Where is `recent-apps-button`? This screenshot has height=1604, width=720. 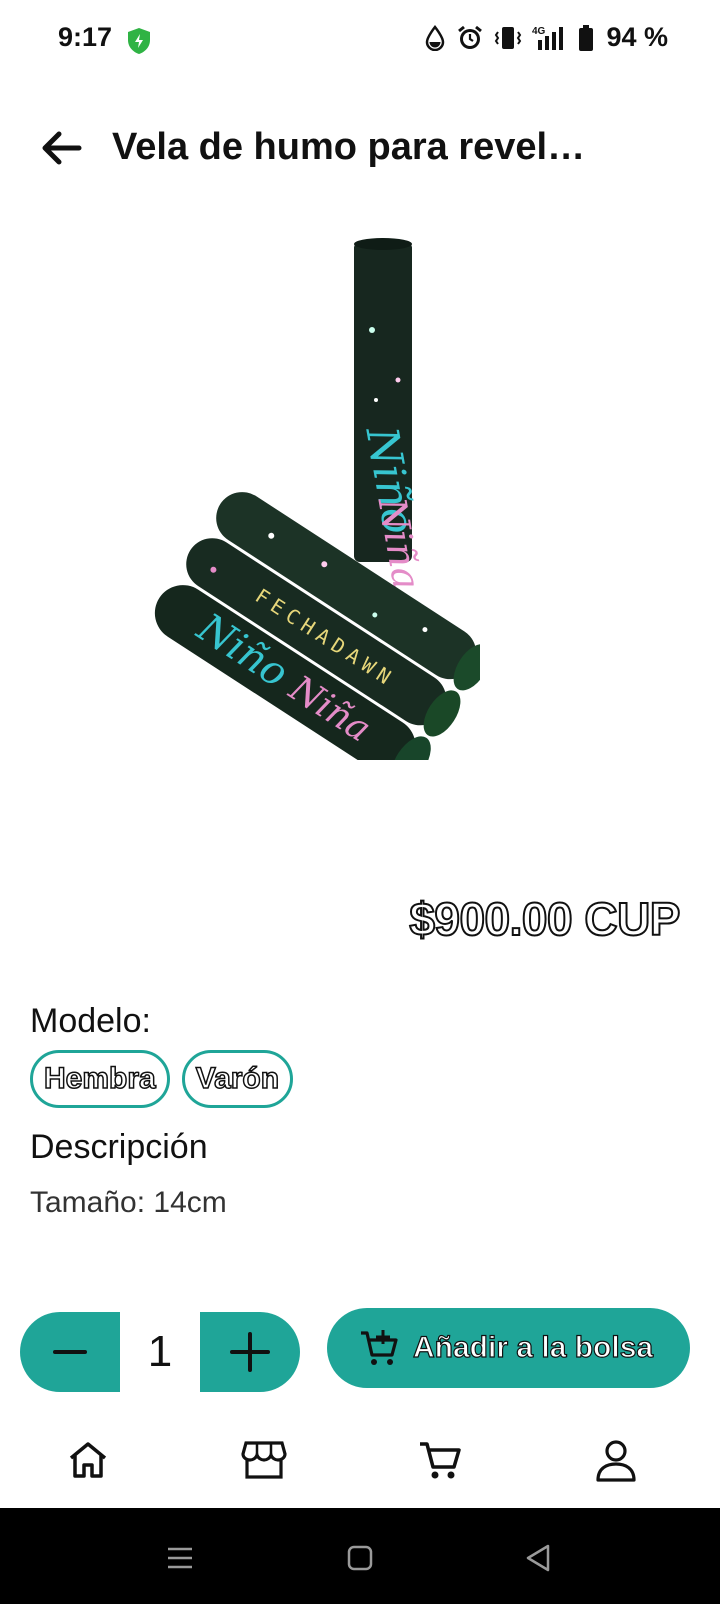
recent-apps-button is located at coordinates (180, 1558).